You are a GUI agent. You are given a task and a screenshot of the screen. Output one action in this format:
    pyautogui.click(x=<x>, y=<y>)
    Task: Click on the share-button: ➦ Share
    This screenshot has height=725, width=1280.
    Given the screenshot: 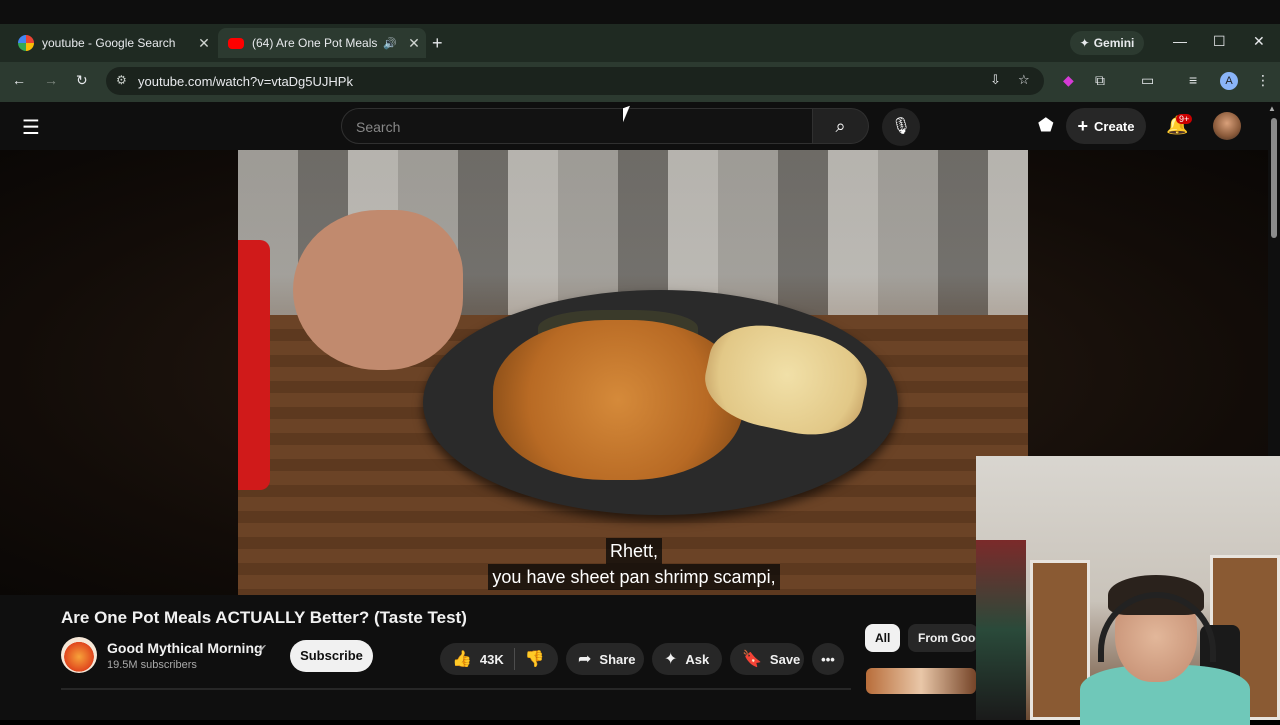 What is the action you would take?
    pyautogui.click(x=605, y=659)
    